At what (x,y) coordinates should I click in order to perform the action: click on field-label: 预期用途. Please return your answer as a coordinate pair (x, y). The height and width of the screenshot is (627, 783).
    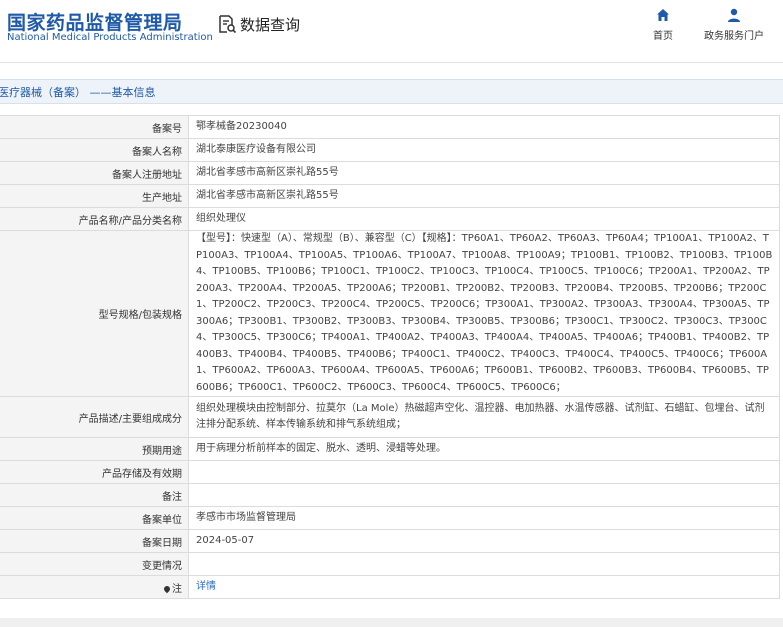
    Looking at the image, I should click on (94, 449).